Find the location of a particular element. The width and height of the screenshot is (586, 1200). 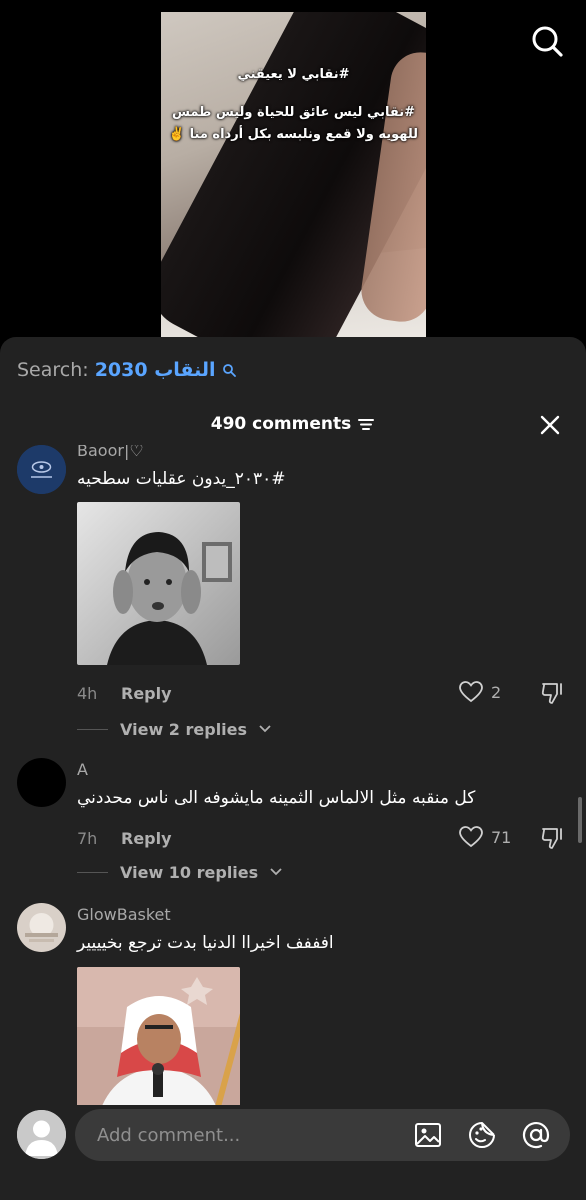

comments-header: 490 comments is located at coordinates (293, 424).